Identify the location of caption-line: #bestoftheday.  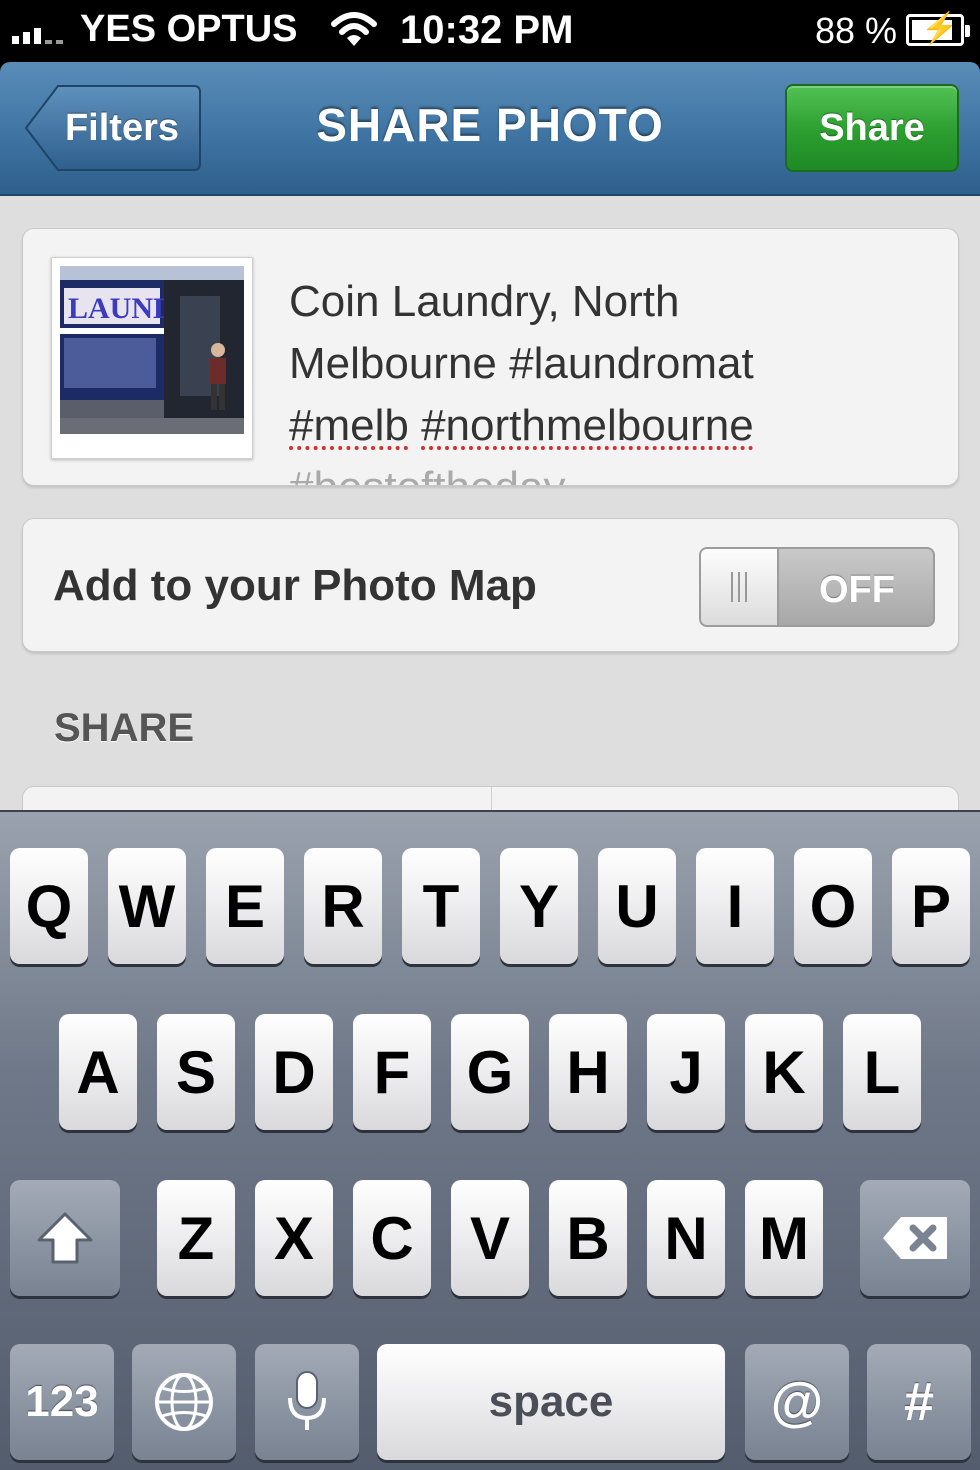
(569, 471).